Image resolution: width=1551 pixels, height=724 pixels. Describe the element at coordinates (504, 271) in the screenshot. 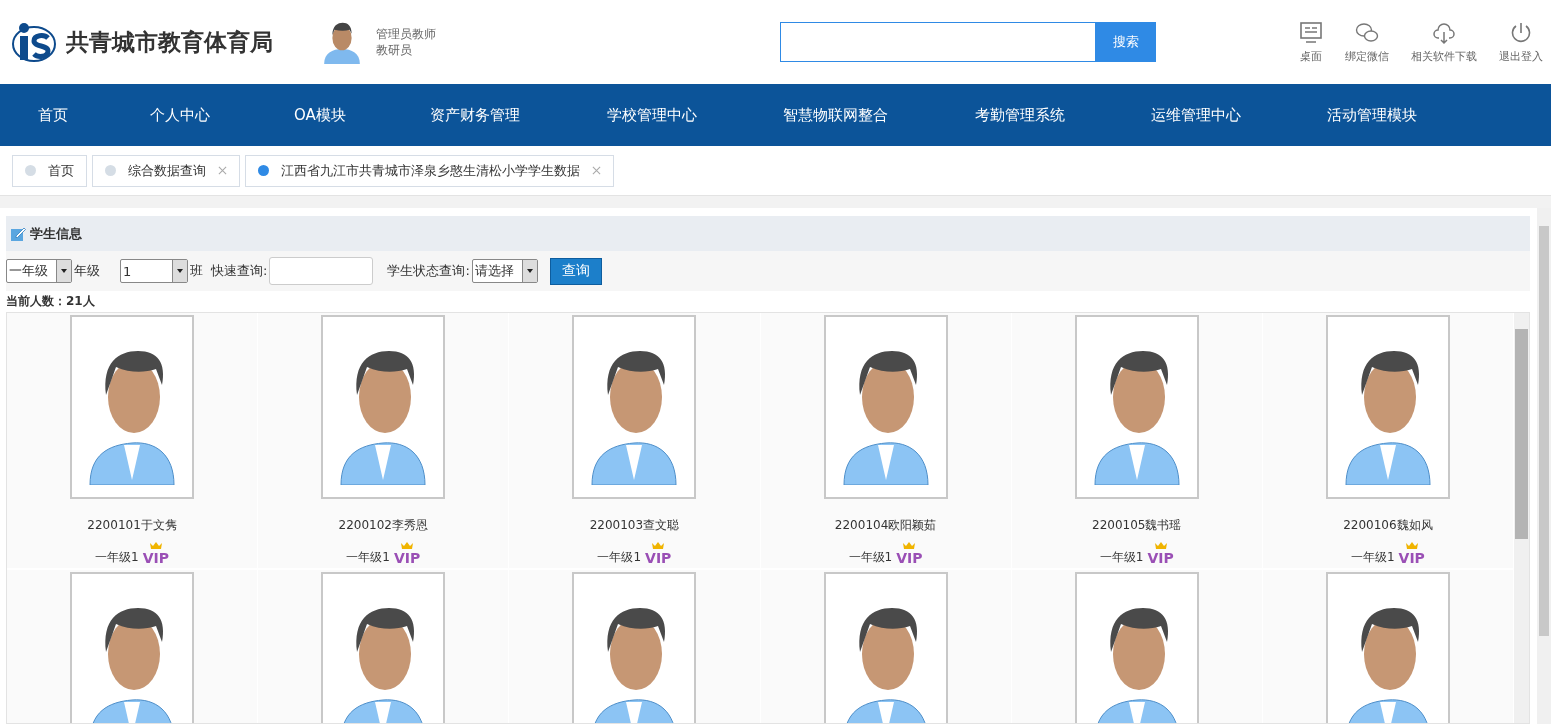

I see `status-select: 请选择` at that location.